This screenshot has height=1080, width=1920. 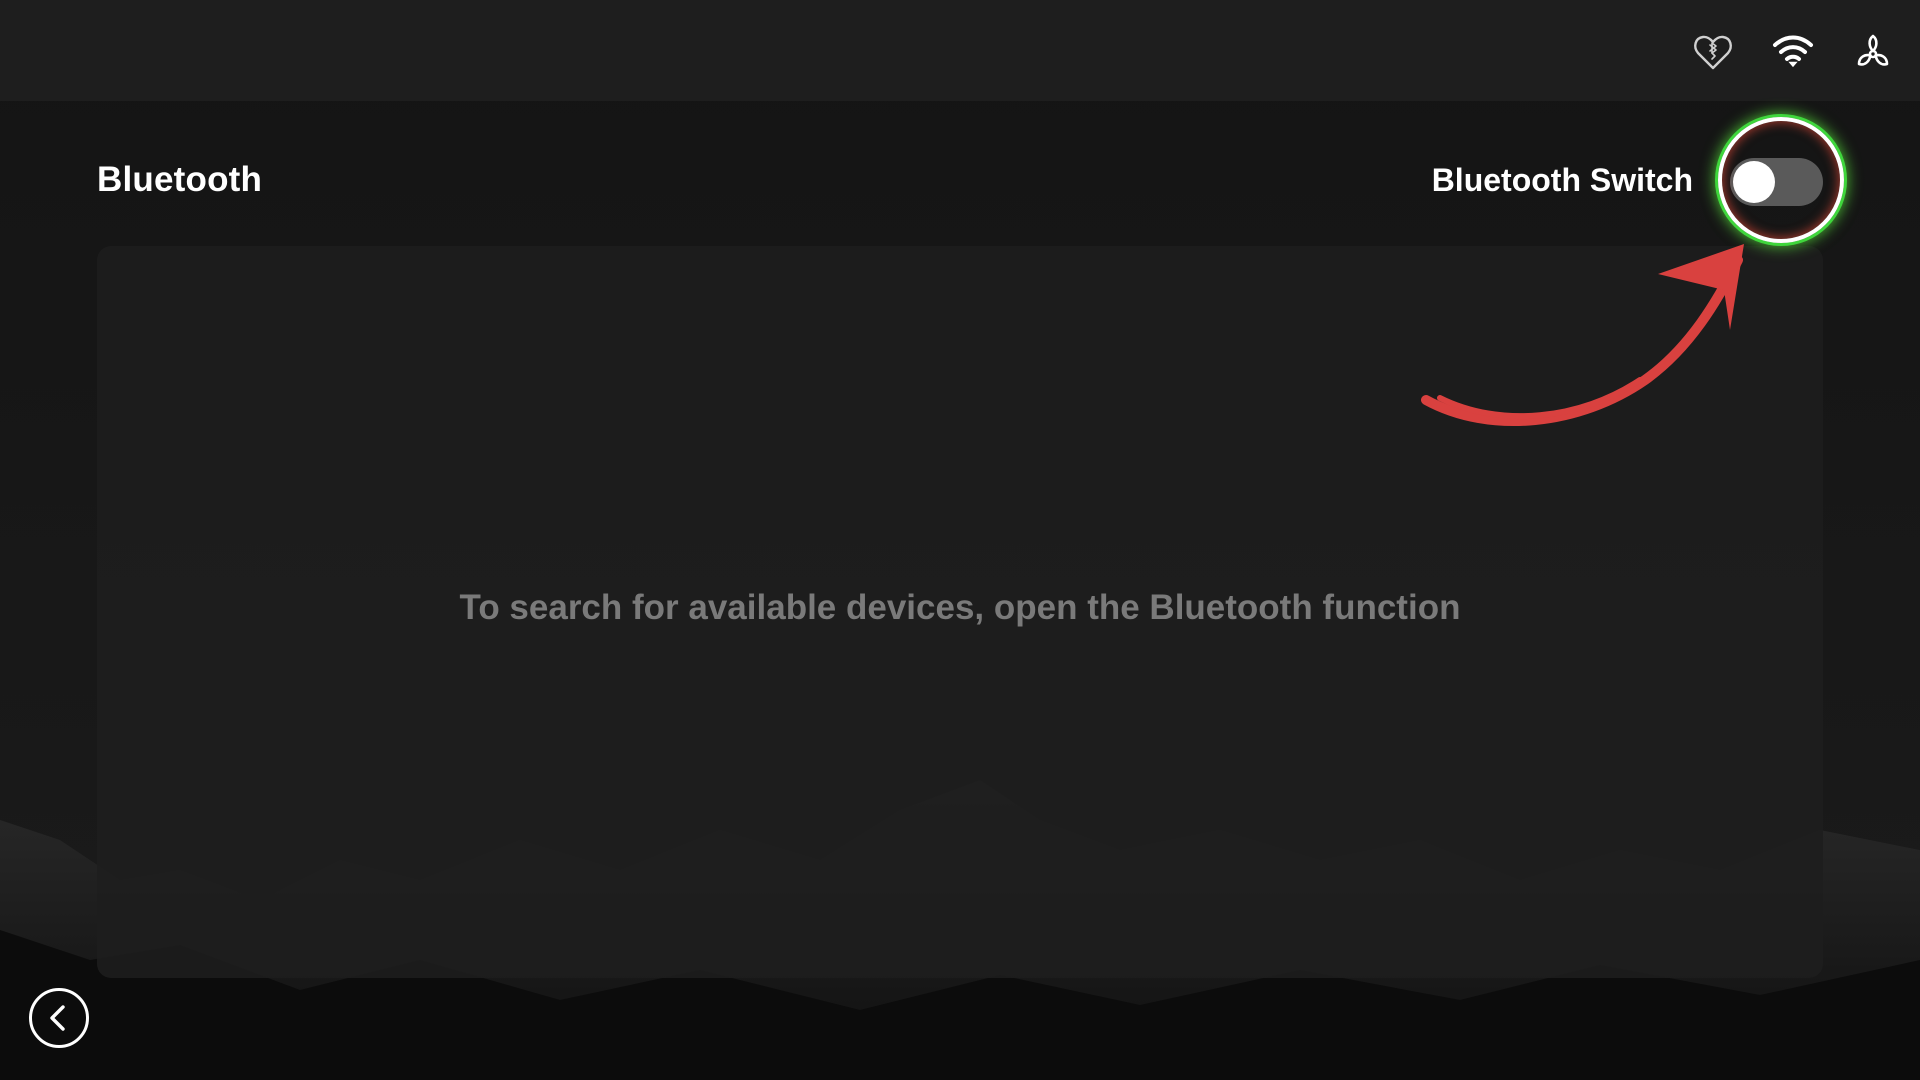 What do you see at coordinates (1562, 180) in the screenshot?
I see `bluetooth-switch-label: Bluetooth Switch` at bounding box center [1562, 180].